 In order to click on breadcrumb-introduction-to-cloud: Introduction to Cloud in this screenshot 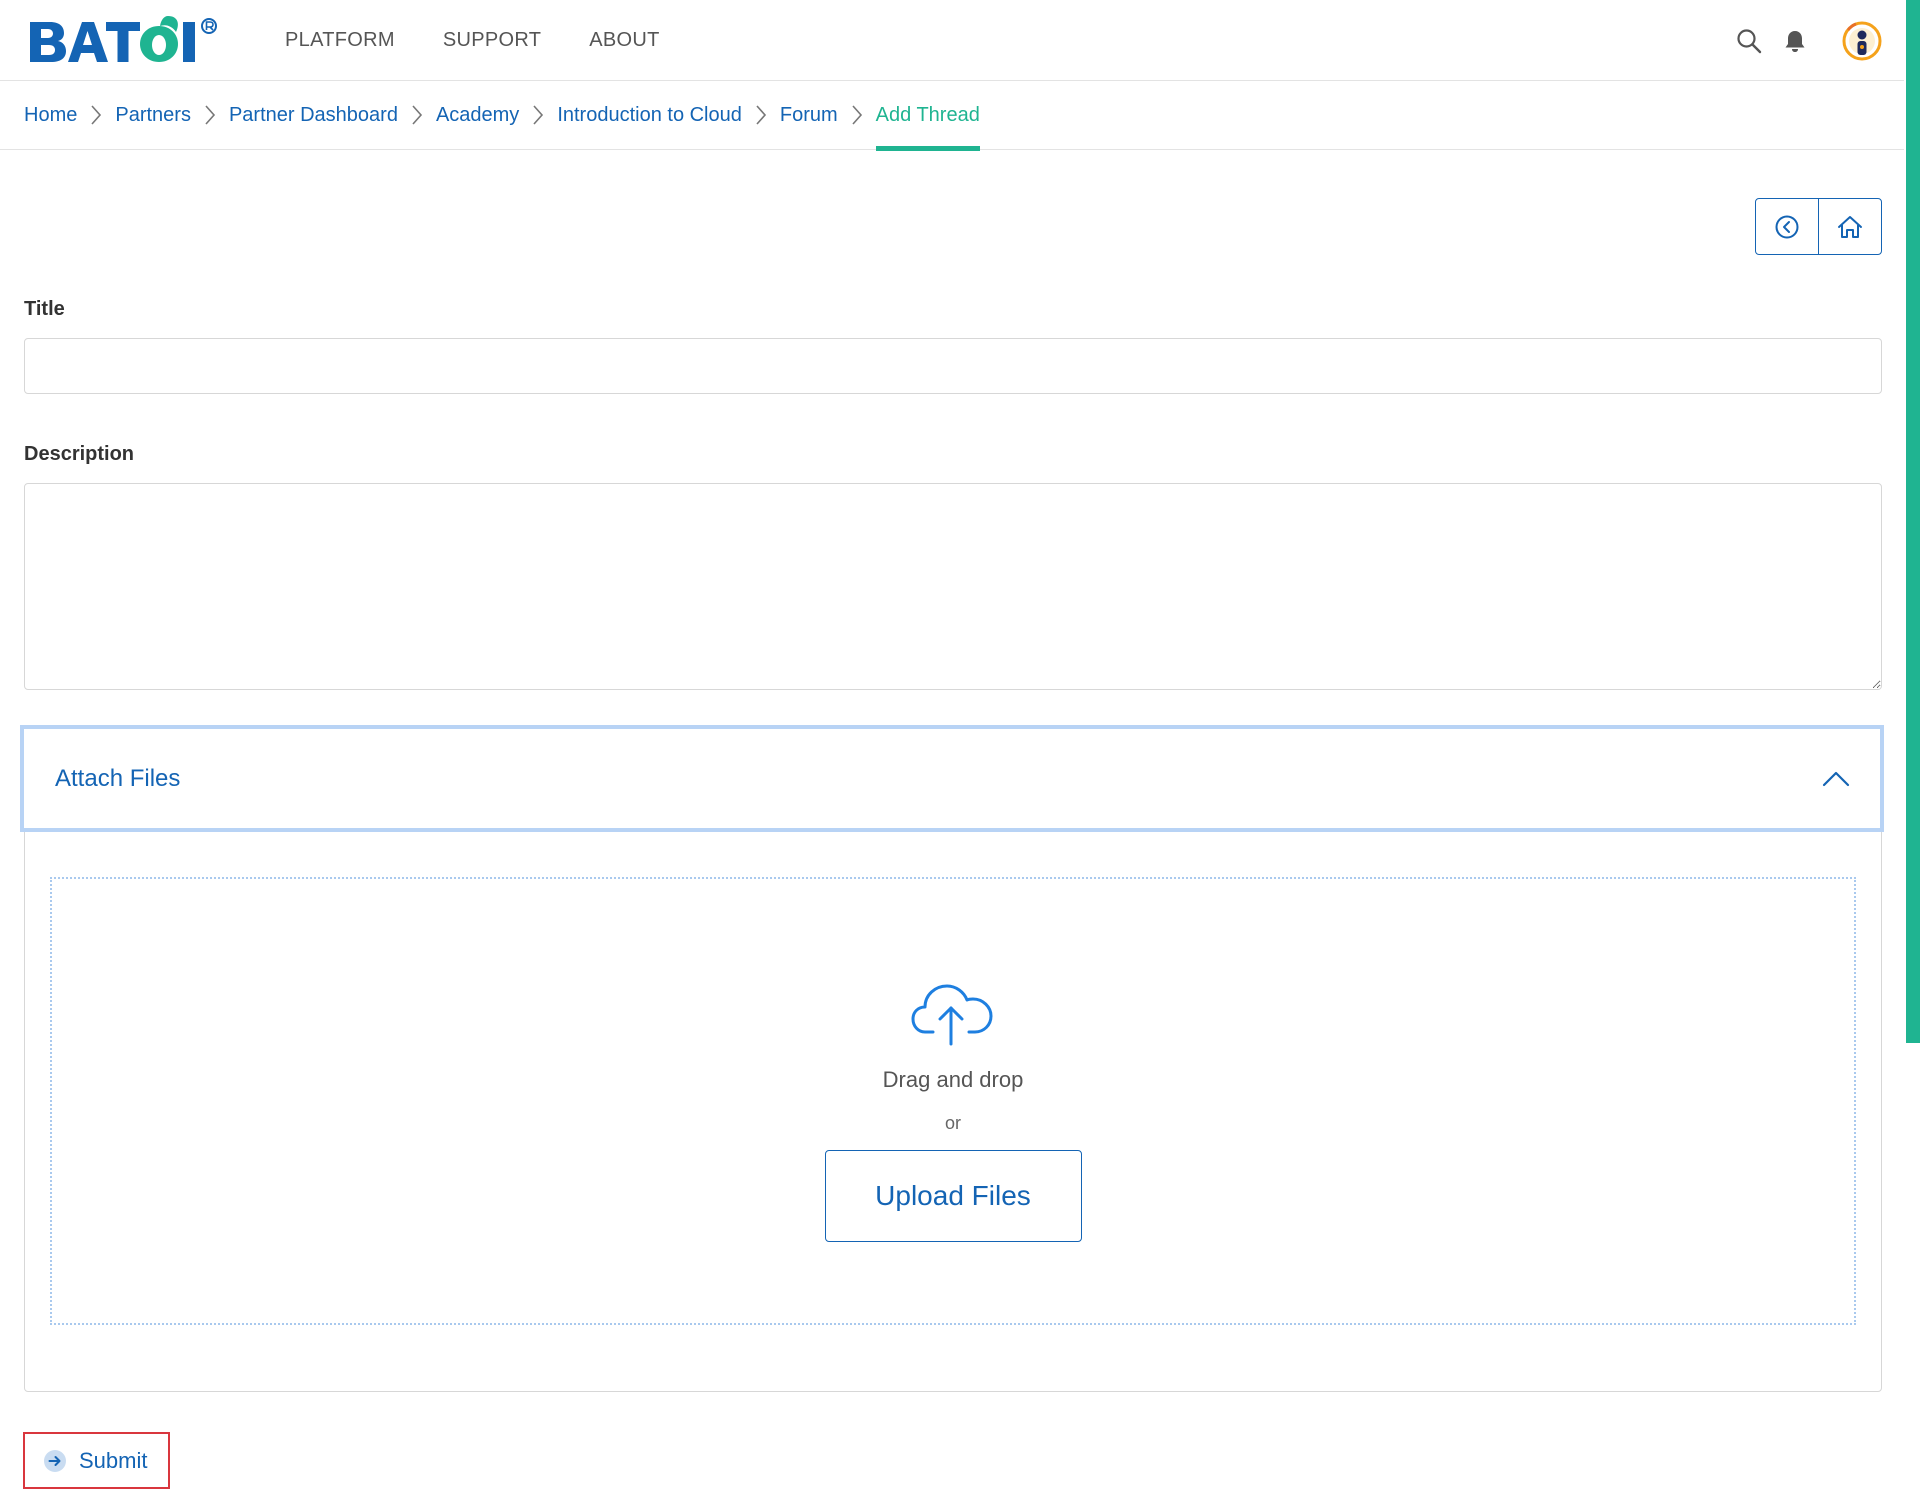, I will do `click(649, 115)`.